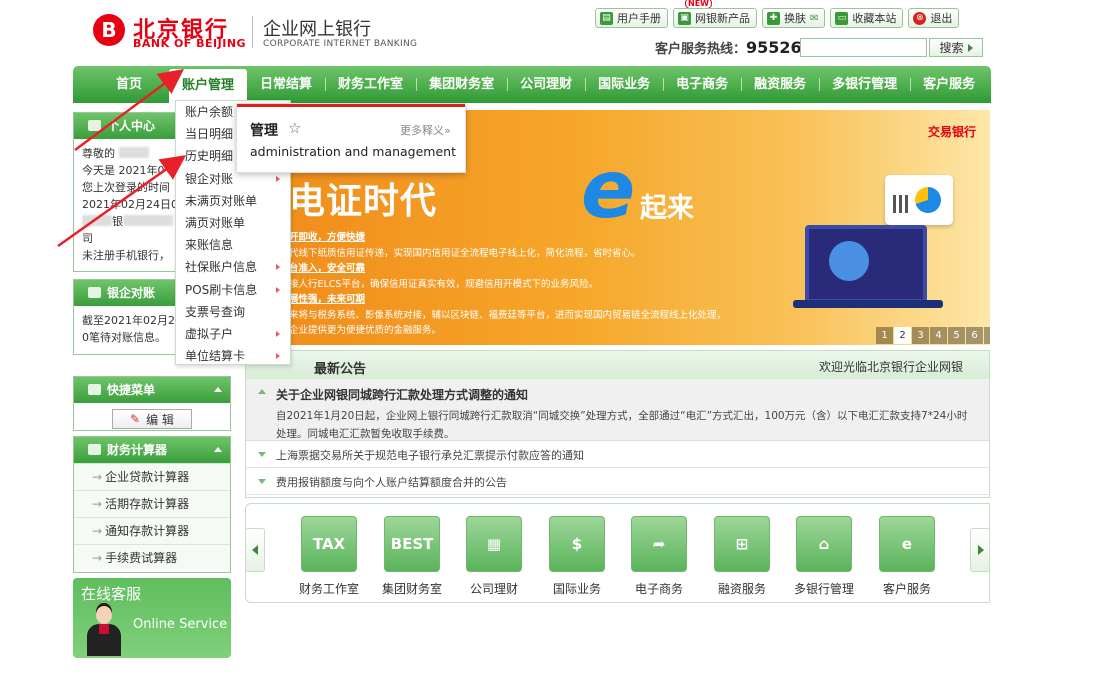  I want to click on online-service-panel: 在线客服 Online Service, so click(152, 618).